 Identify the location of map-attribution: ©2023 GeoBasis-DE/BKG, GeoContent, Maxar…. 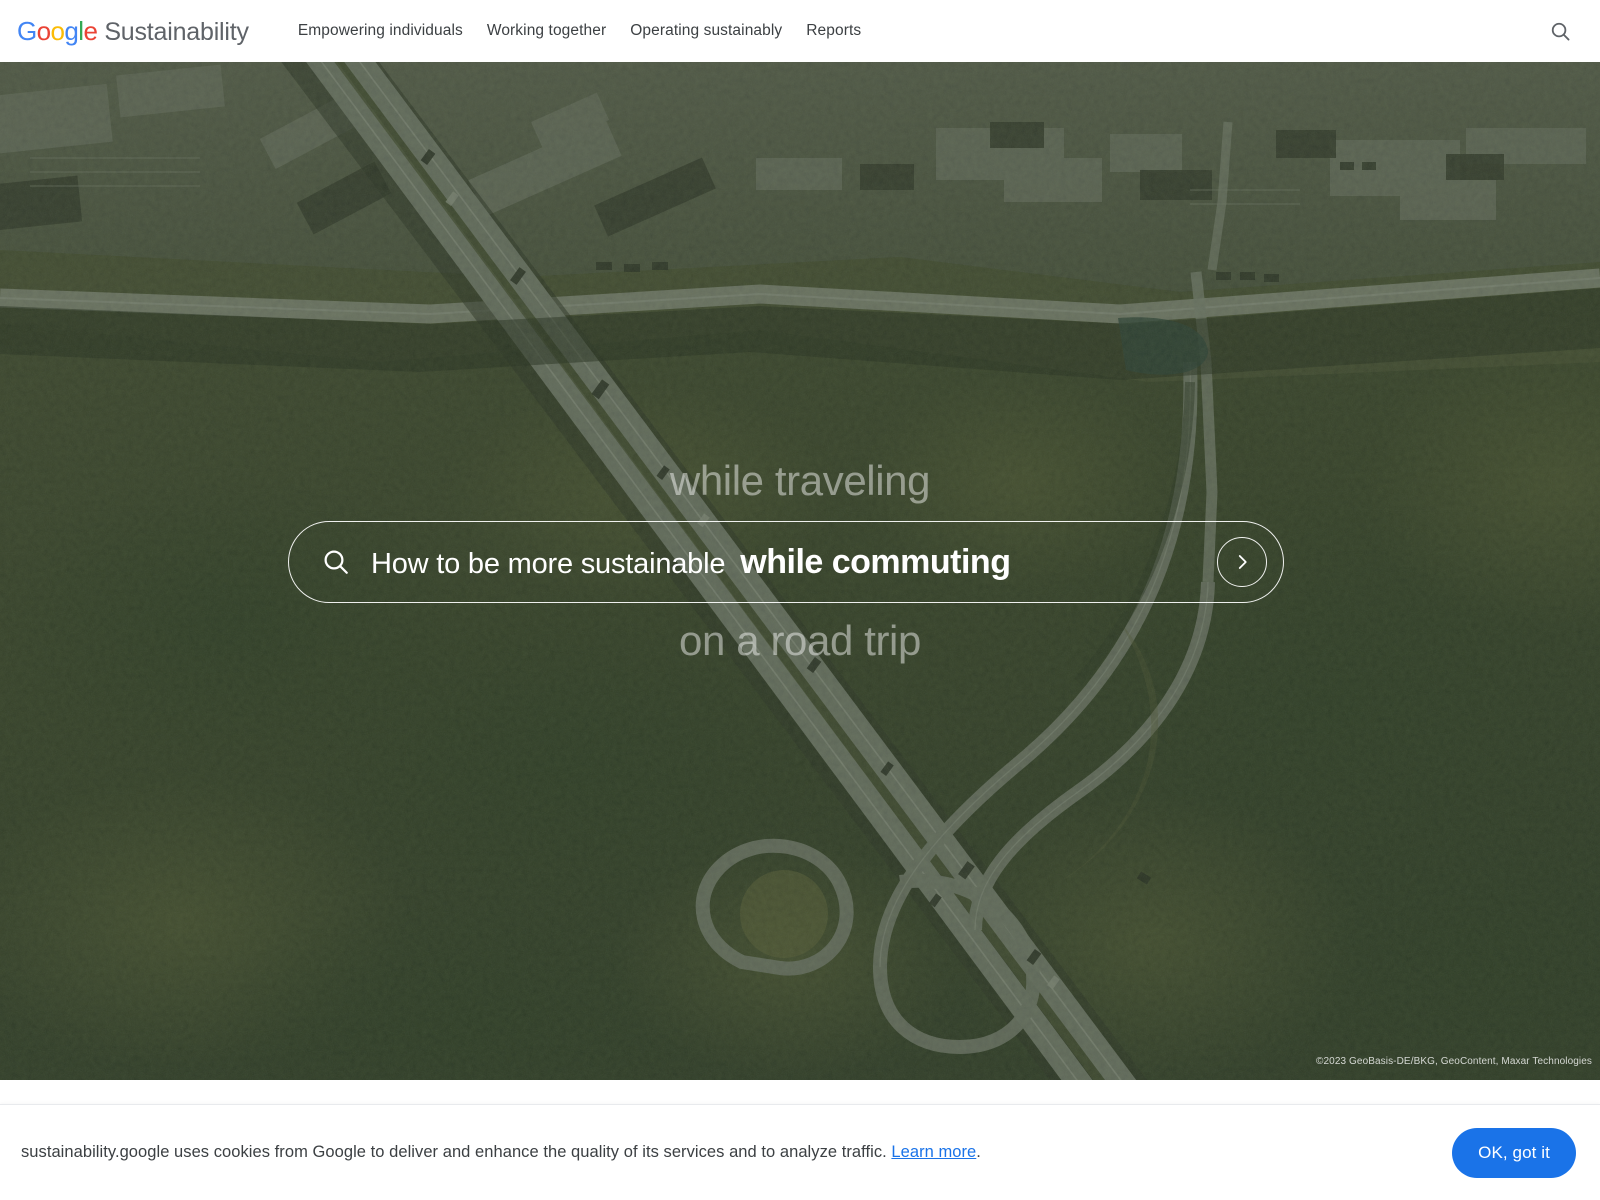
(1454, 1061).